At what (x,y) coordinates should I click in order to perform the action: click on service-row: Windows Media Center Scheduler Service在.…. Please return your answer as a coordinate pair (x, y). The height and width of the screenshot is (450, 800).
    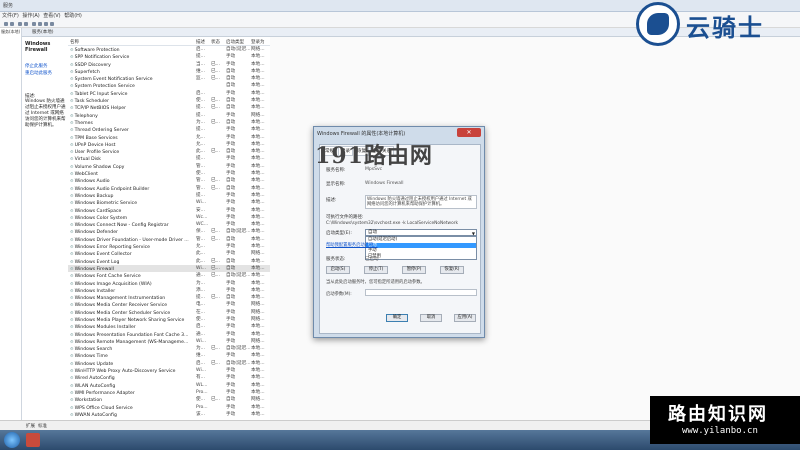
    Looking at the image, I should click on (169, 312).